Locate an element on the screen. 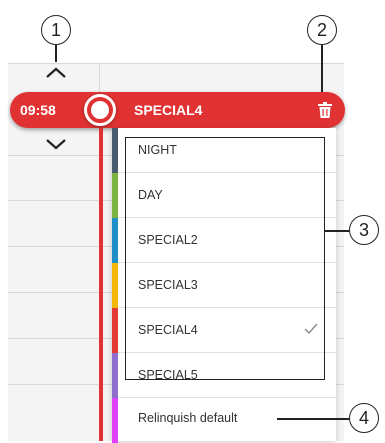  chevron-up-icon is located at coordinates (56, 73).